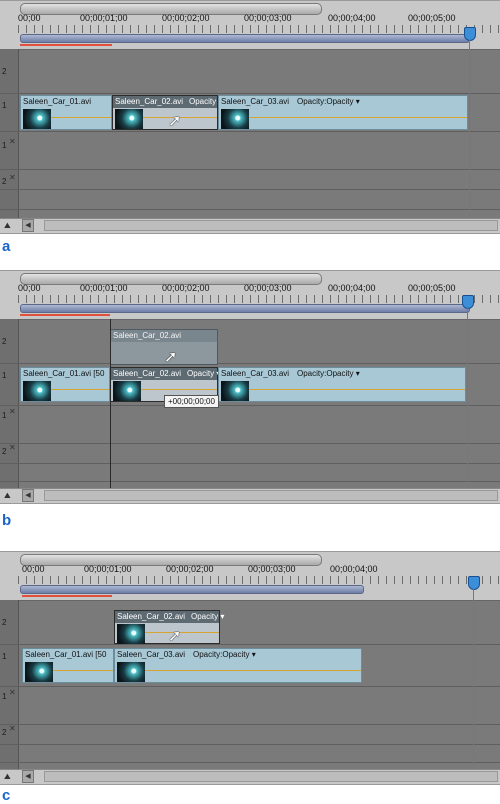  I want to click on clip-name: Saleen_Car_01.avi [50, so click(64, 373).